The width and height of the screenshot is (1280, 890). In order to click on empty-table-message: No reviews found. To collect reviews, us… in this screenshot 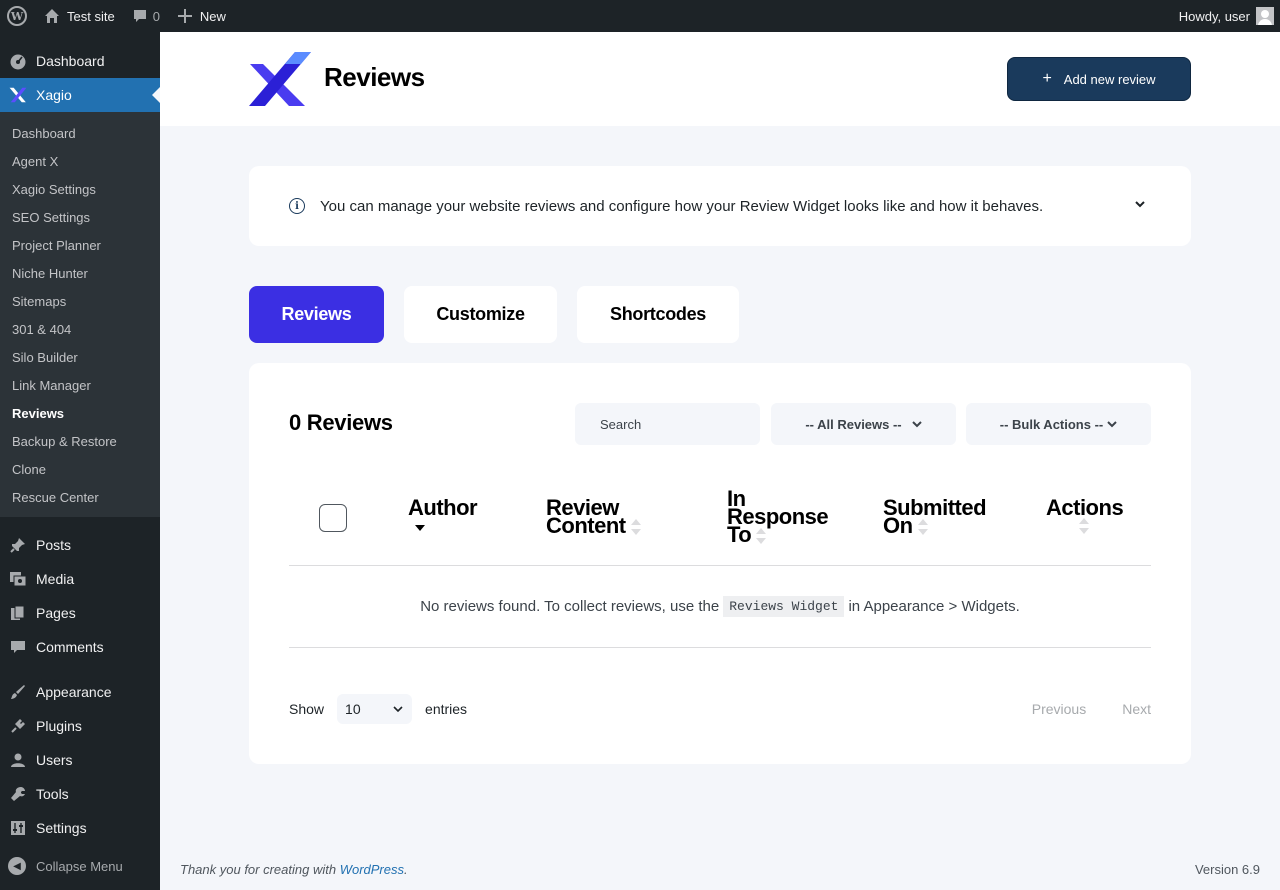, I will do `click(720, 607)`.